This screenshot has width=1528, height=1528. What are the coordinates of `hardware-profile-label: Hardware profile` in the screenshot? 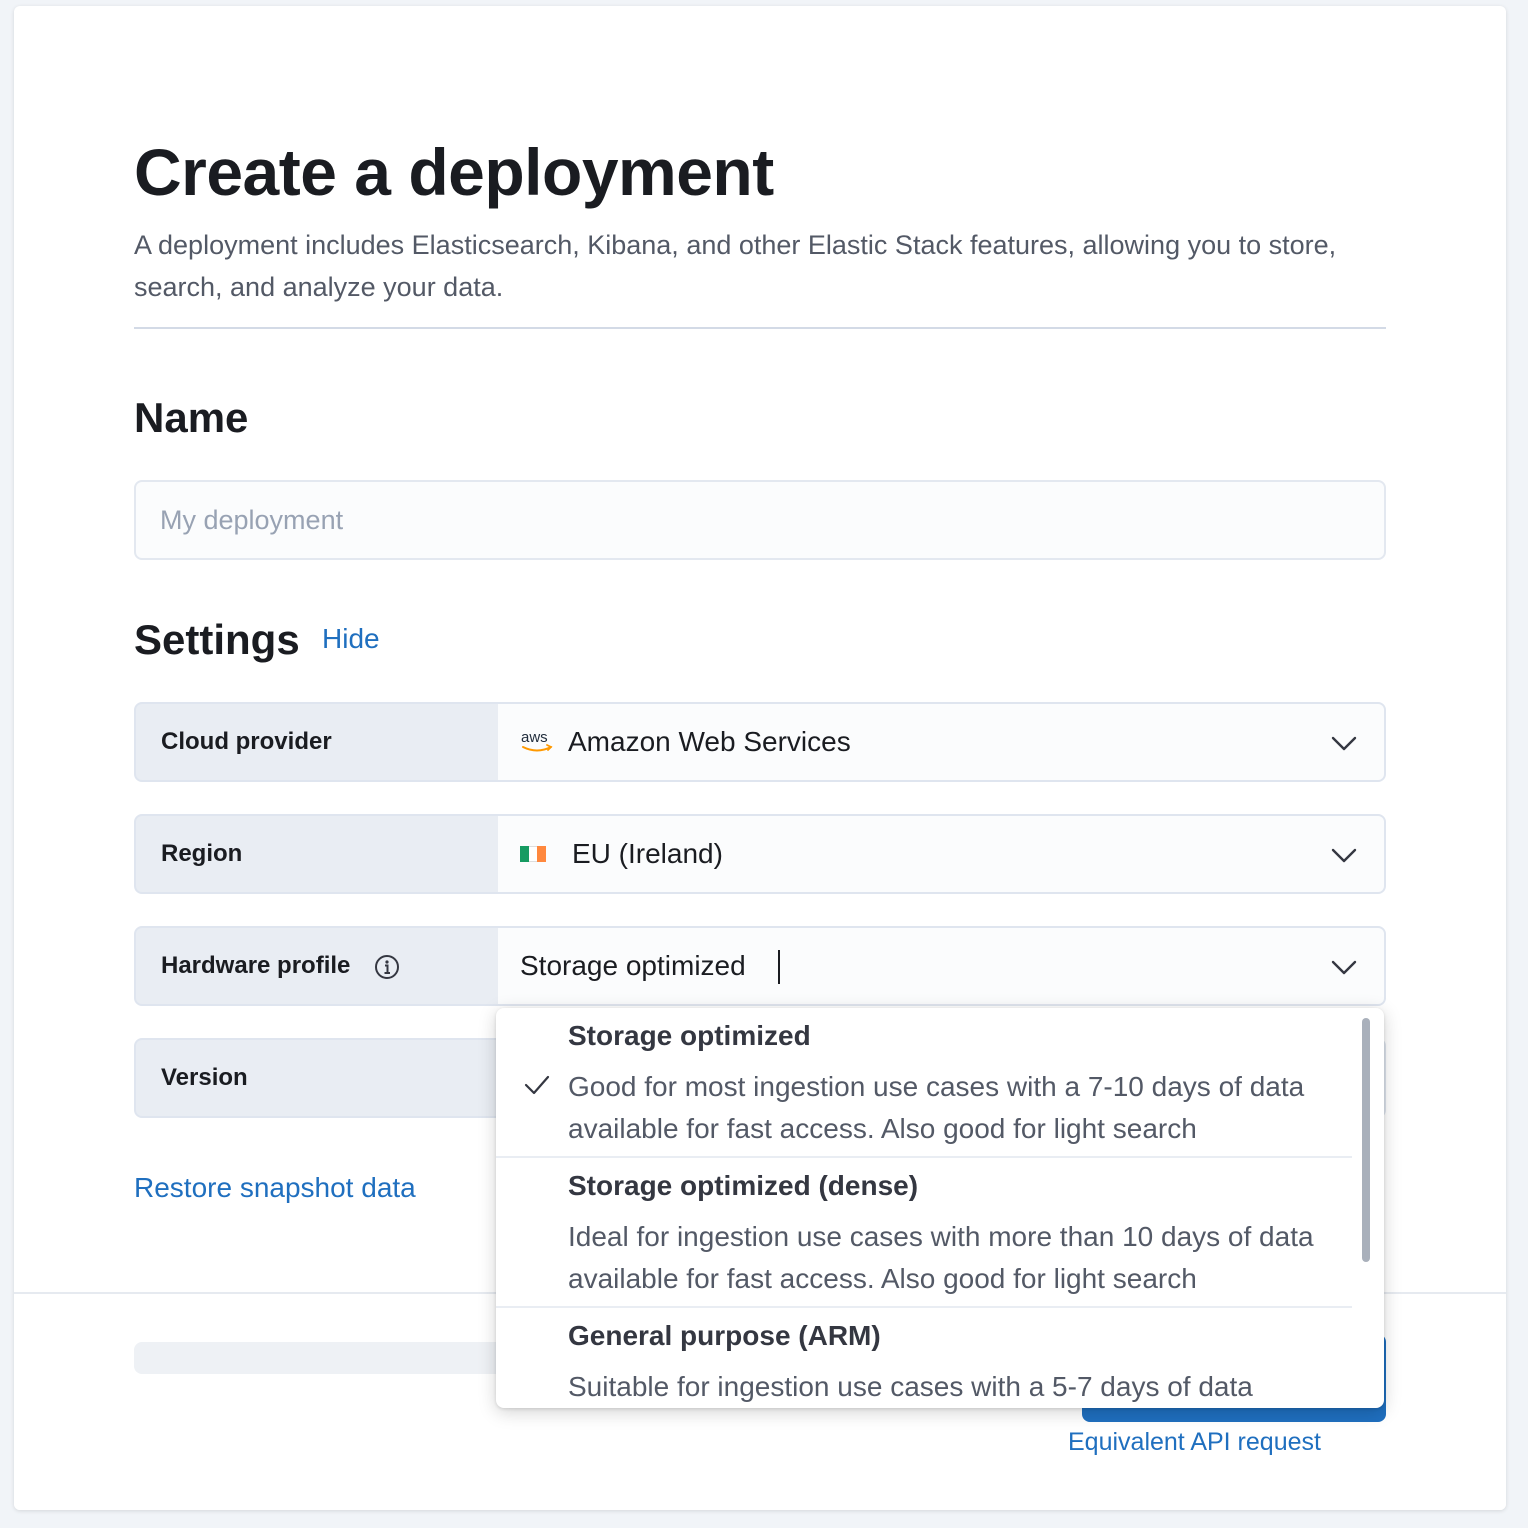 It's located at (256, 965).